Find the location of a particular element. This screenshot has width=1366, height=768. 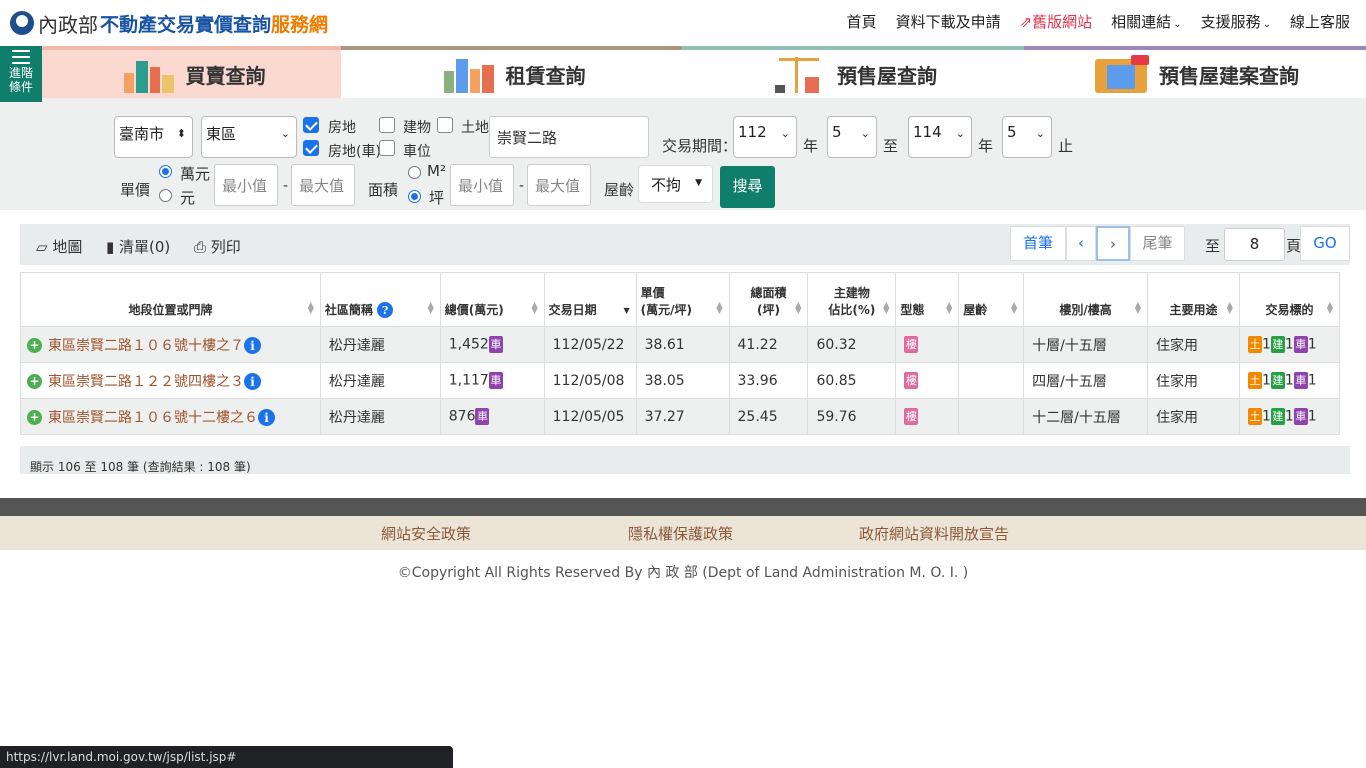

col-date: 交易日期 ▼ is located at coordinates (590, 299).